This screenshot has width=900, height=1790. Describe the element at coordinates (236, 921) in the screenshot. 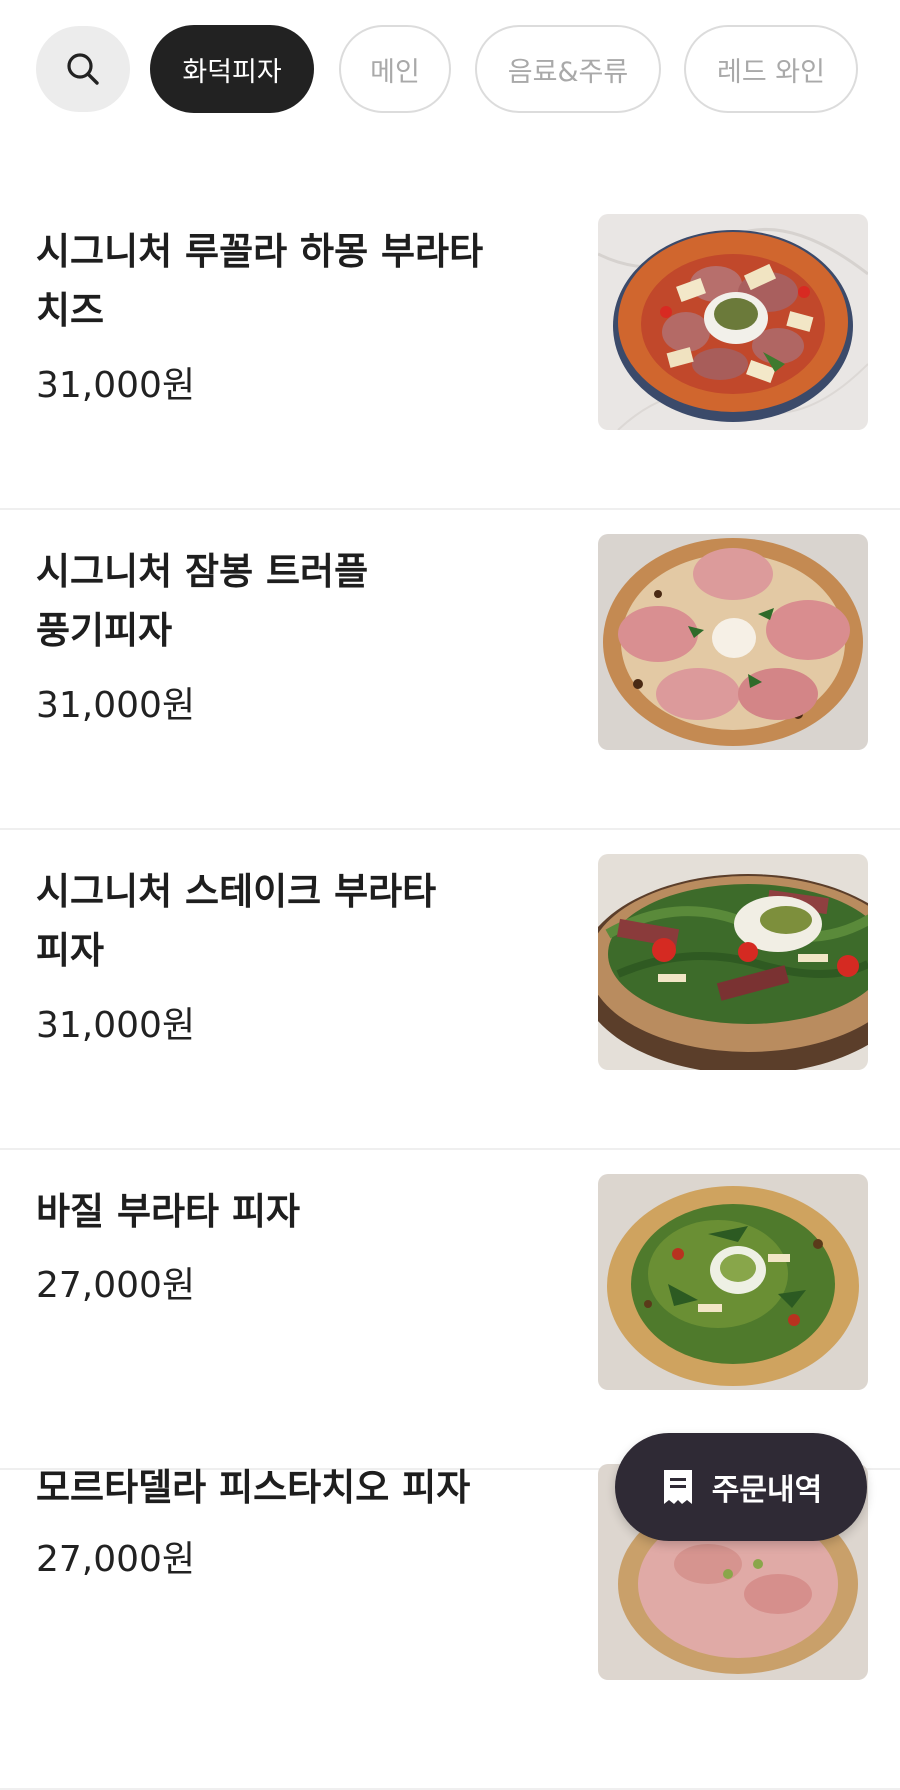

I see `menu-item-name: 시그니처 스테이크 부라타 피자` at that location.